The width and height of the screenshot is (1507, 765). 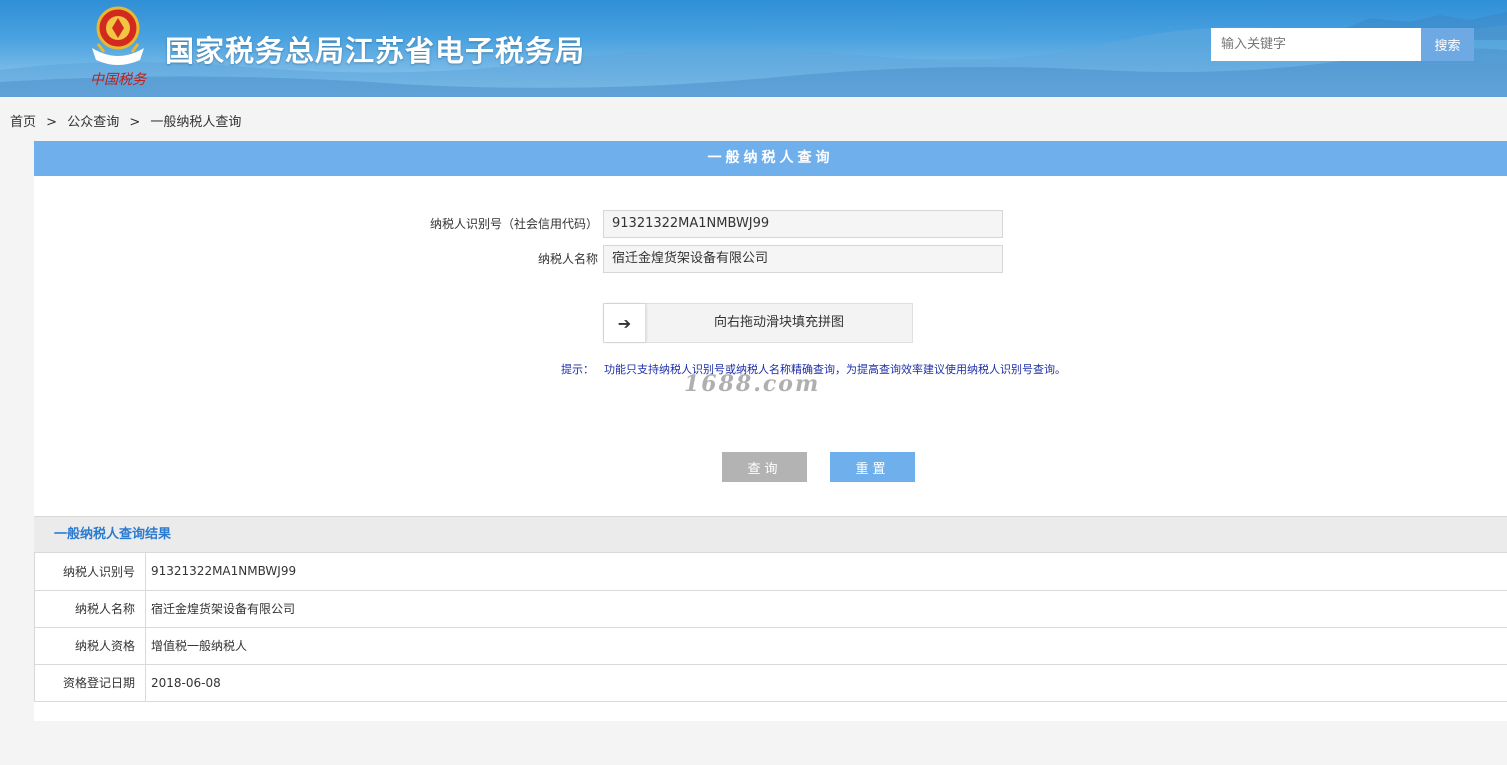 What do you see at coordinates (826, 572) in the screenshot?
I see `result-value: 91321322MA1NMBWJ99` at bounding box center [826, 572].